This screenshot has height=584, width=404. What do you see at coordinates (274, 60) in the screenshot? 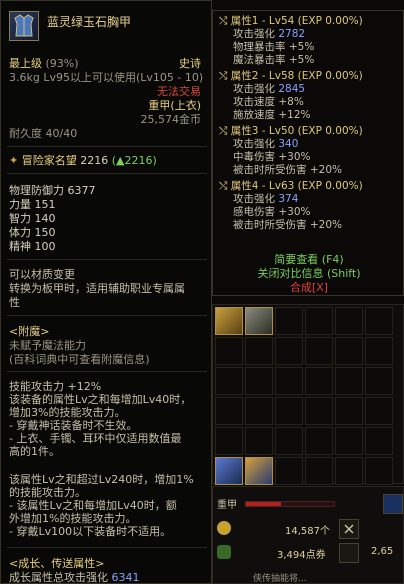
I see `property-line: 魔法暴击率 +5%` at bounding box center [274, 60].